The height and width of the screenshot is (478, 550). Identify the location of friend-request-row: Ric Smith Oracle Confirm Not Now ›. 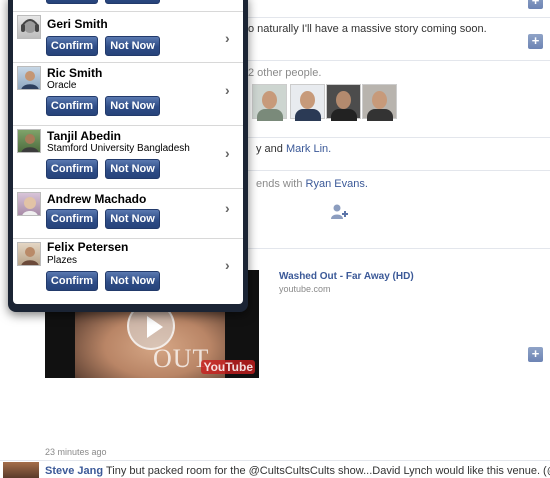
(128, 94).